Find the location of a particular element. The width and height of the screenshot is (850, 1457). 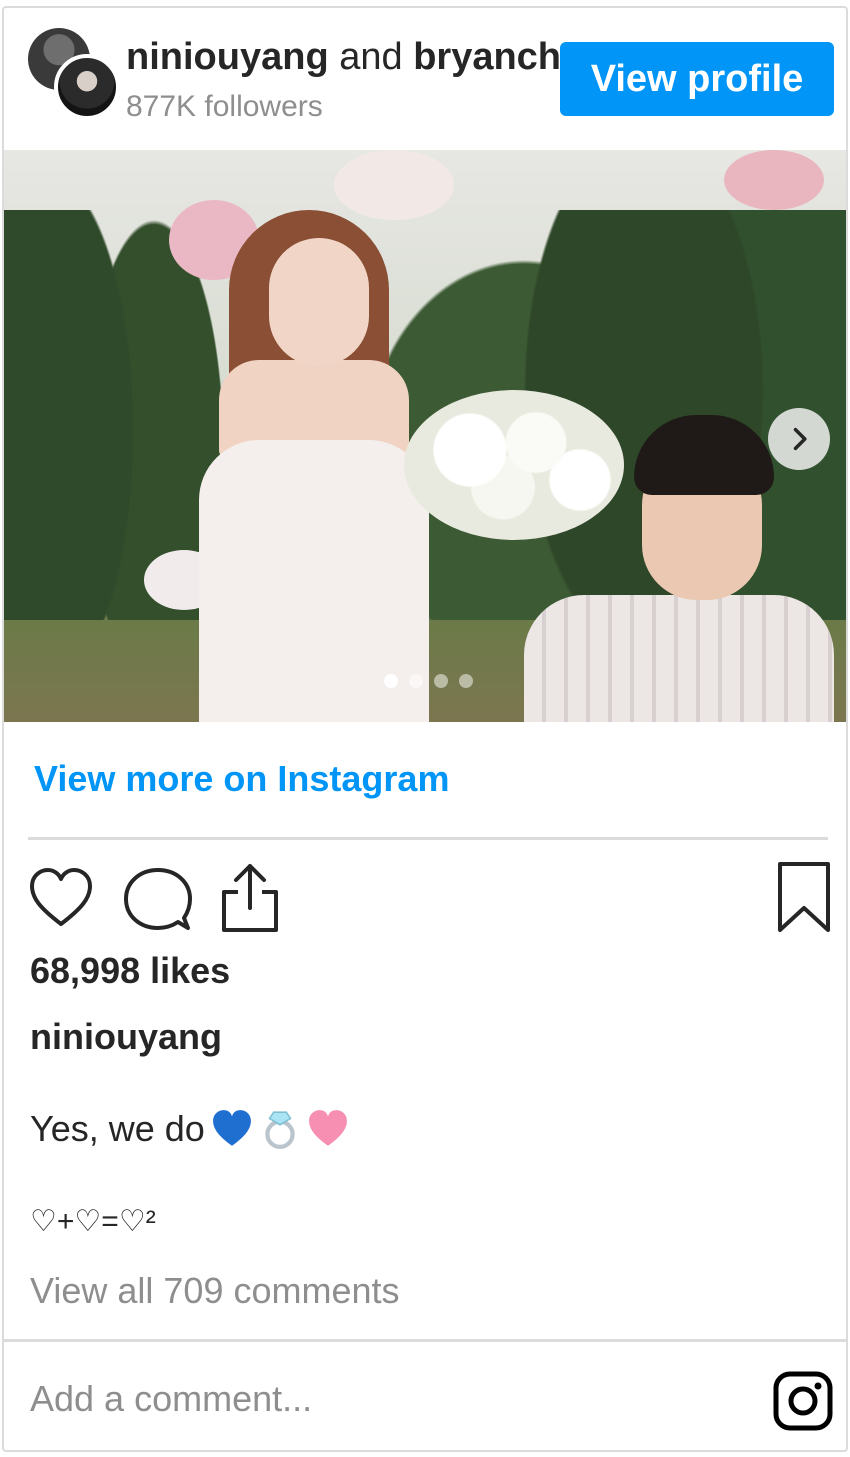

blue-heart-icon is located at coordinates (231, 1128).